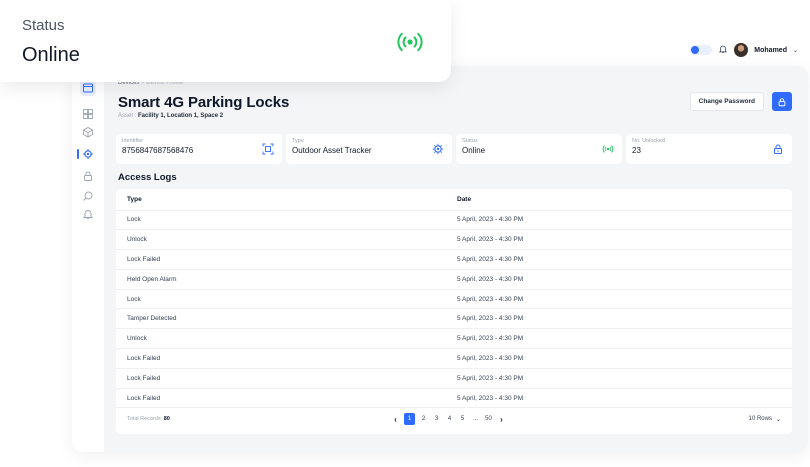 This screenshot has height=467, width=810. Describe the element at coordinates (501, 419) in the screenshot. I see `next-page-button: ›` at that location.